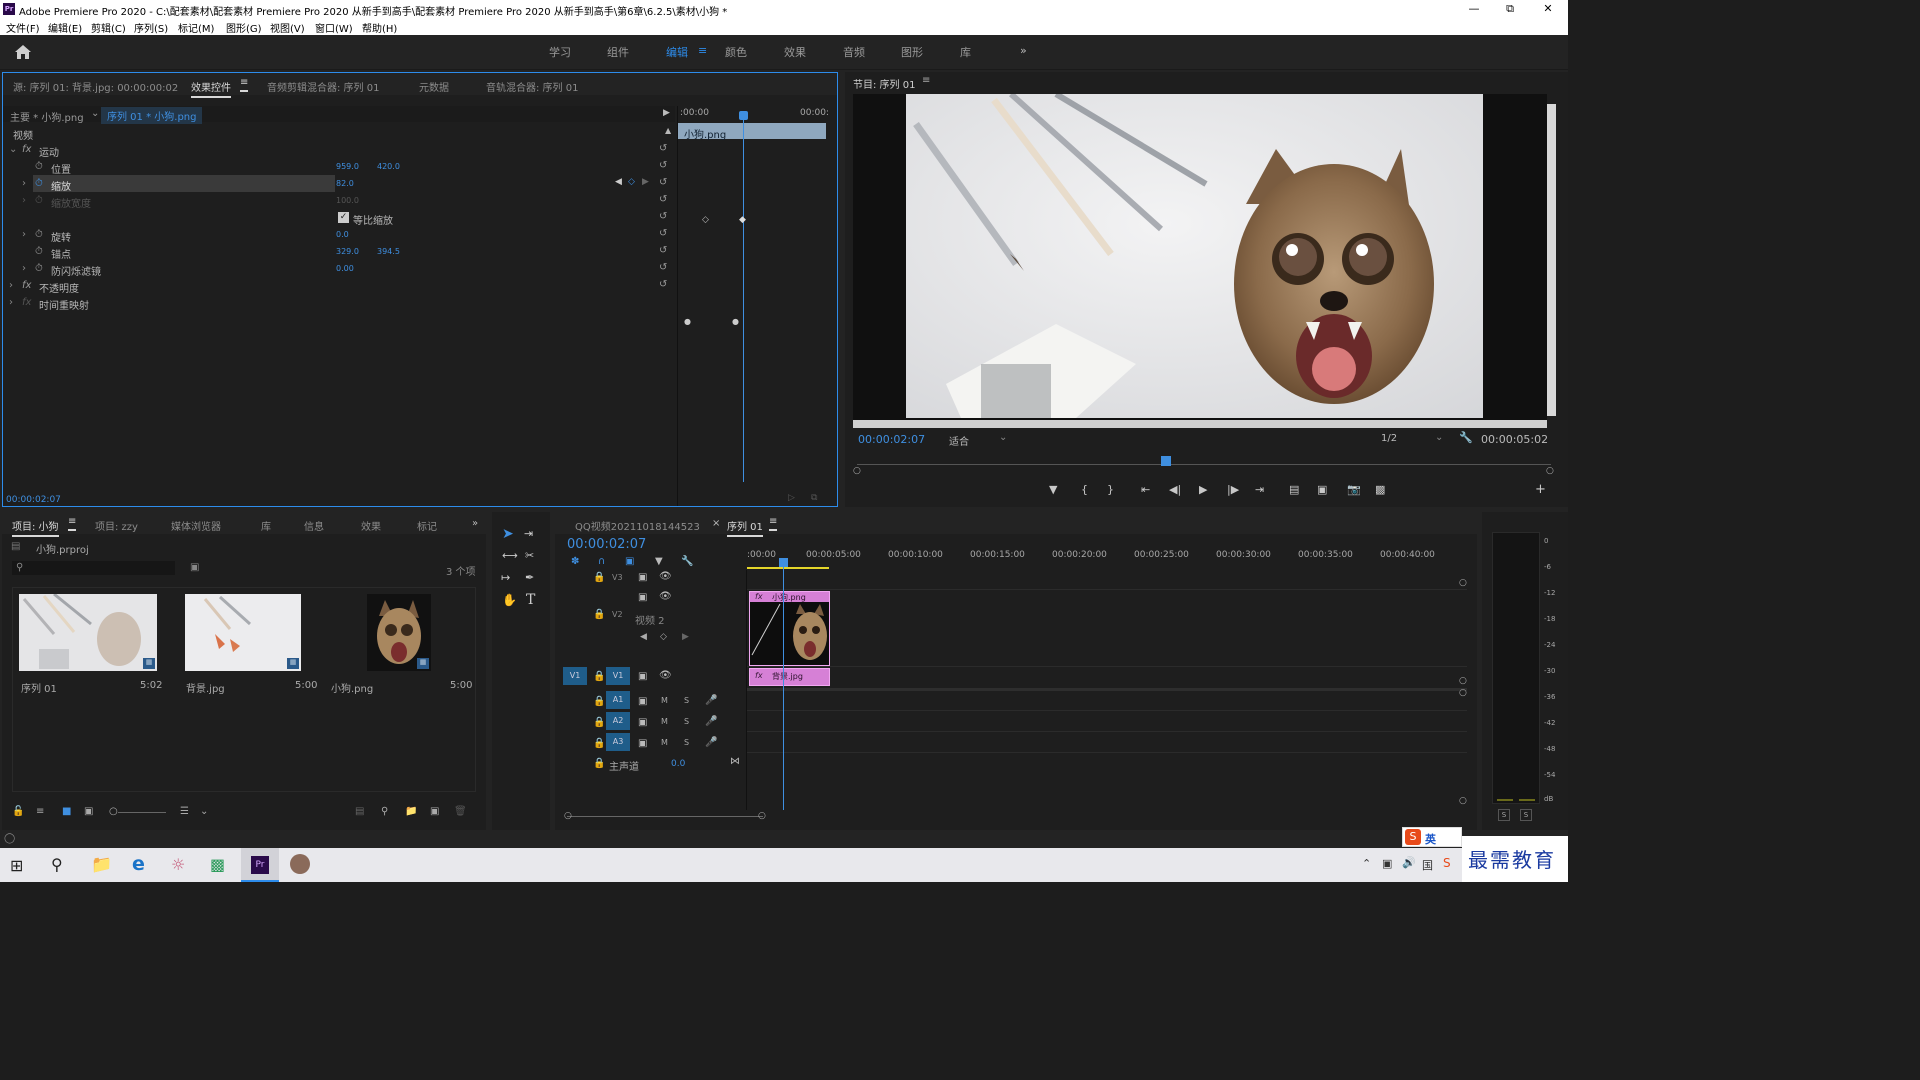  What do you see at coordinates (65, 27) in the screenshot?
I see `menu-edit: 编辑(E)` at bounding box center [65, 27].